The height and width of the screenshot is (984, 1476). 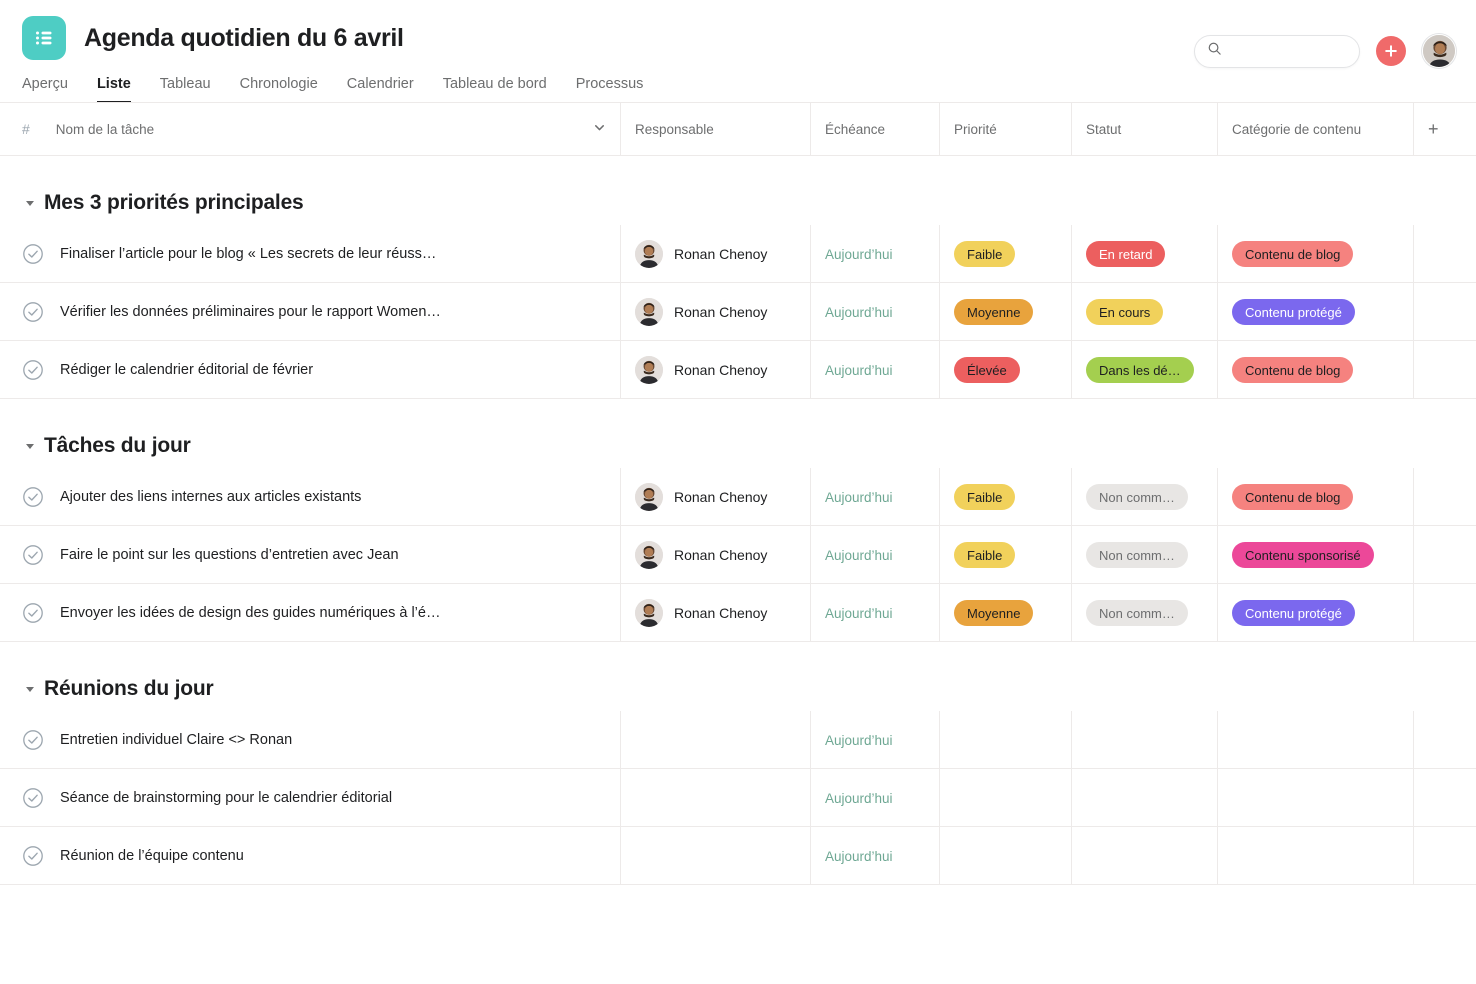 I want to click on priority-cell: Moyenne, so click(x=1006, y=613).